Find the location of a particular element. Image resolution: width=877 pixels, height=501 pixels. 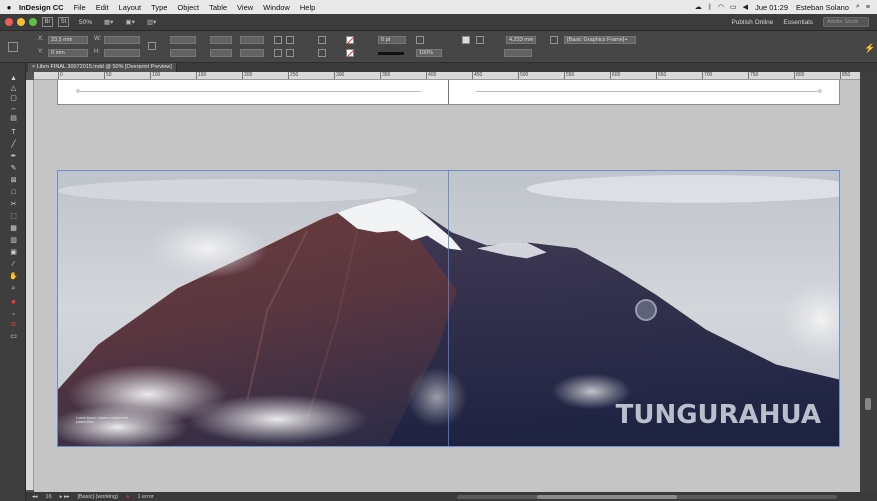

select-content-icon is located at coordinates (322, 53).